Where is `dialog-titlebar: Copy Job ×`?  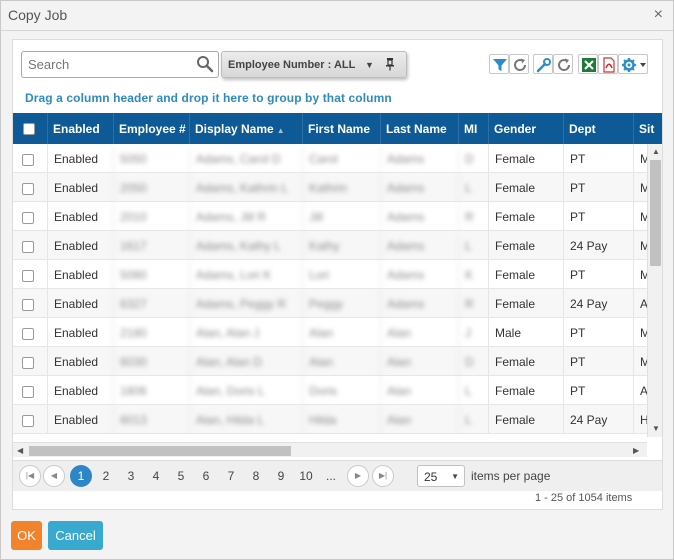
dialog-titlebar: Copy Job × is located at coordinates (337, 16).